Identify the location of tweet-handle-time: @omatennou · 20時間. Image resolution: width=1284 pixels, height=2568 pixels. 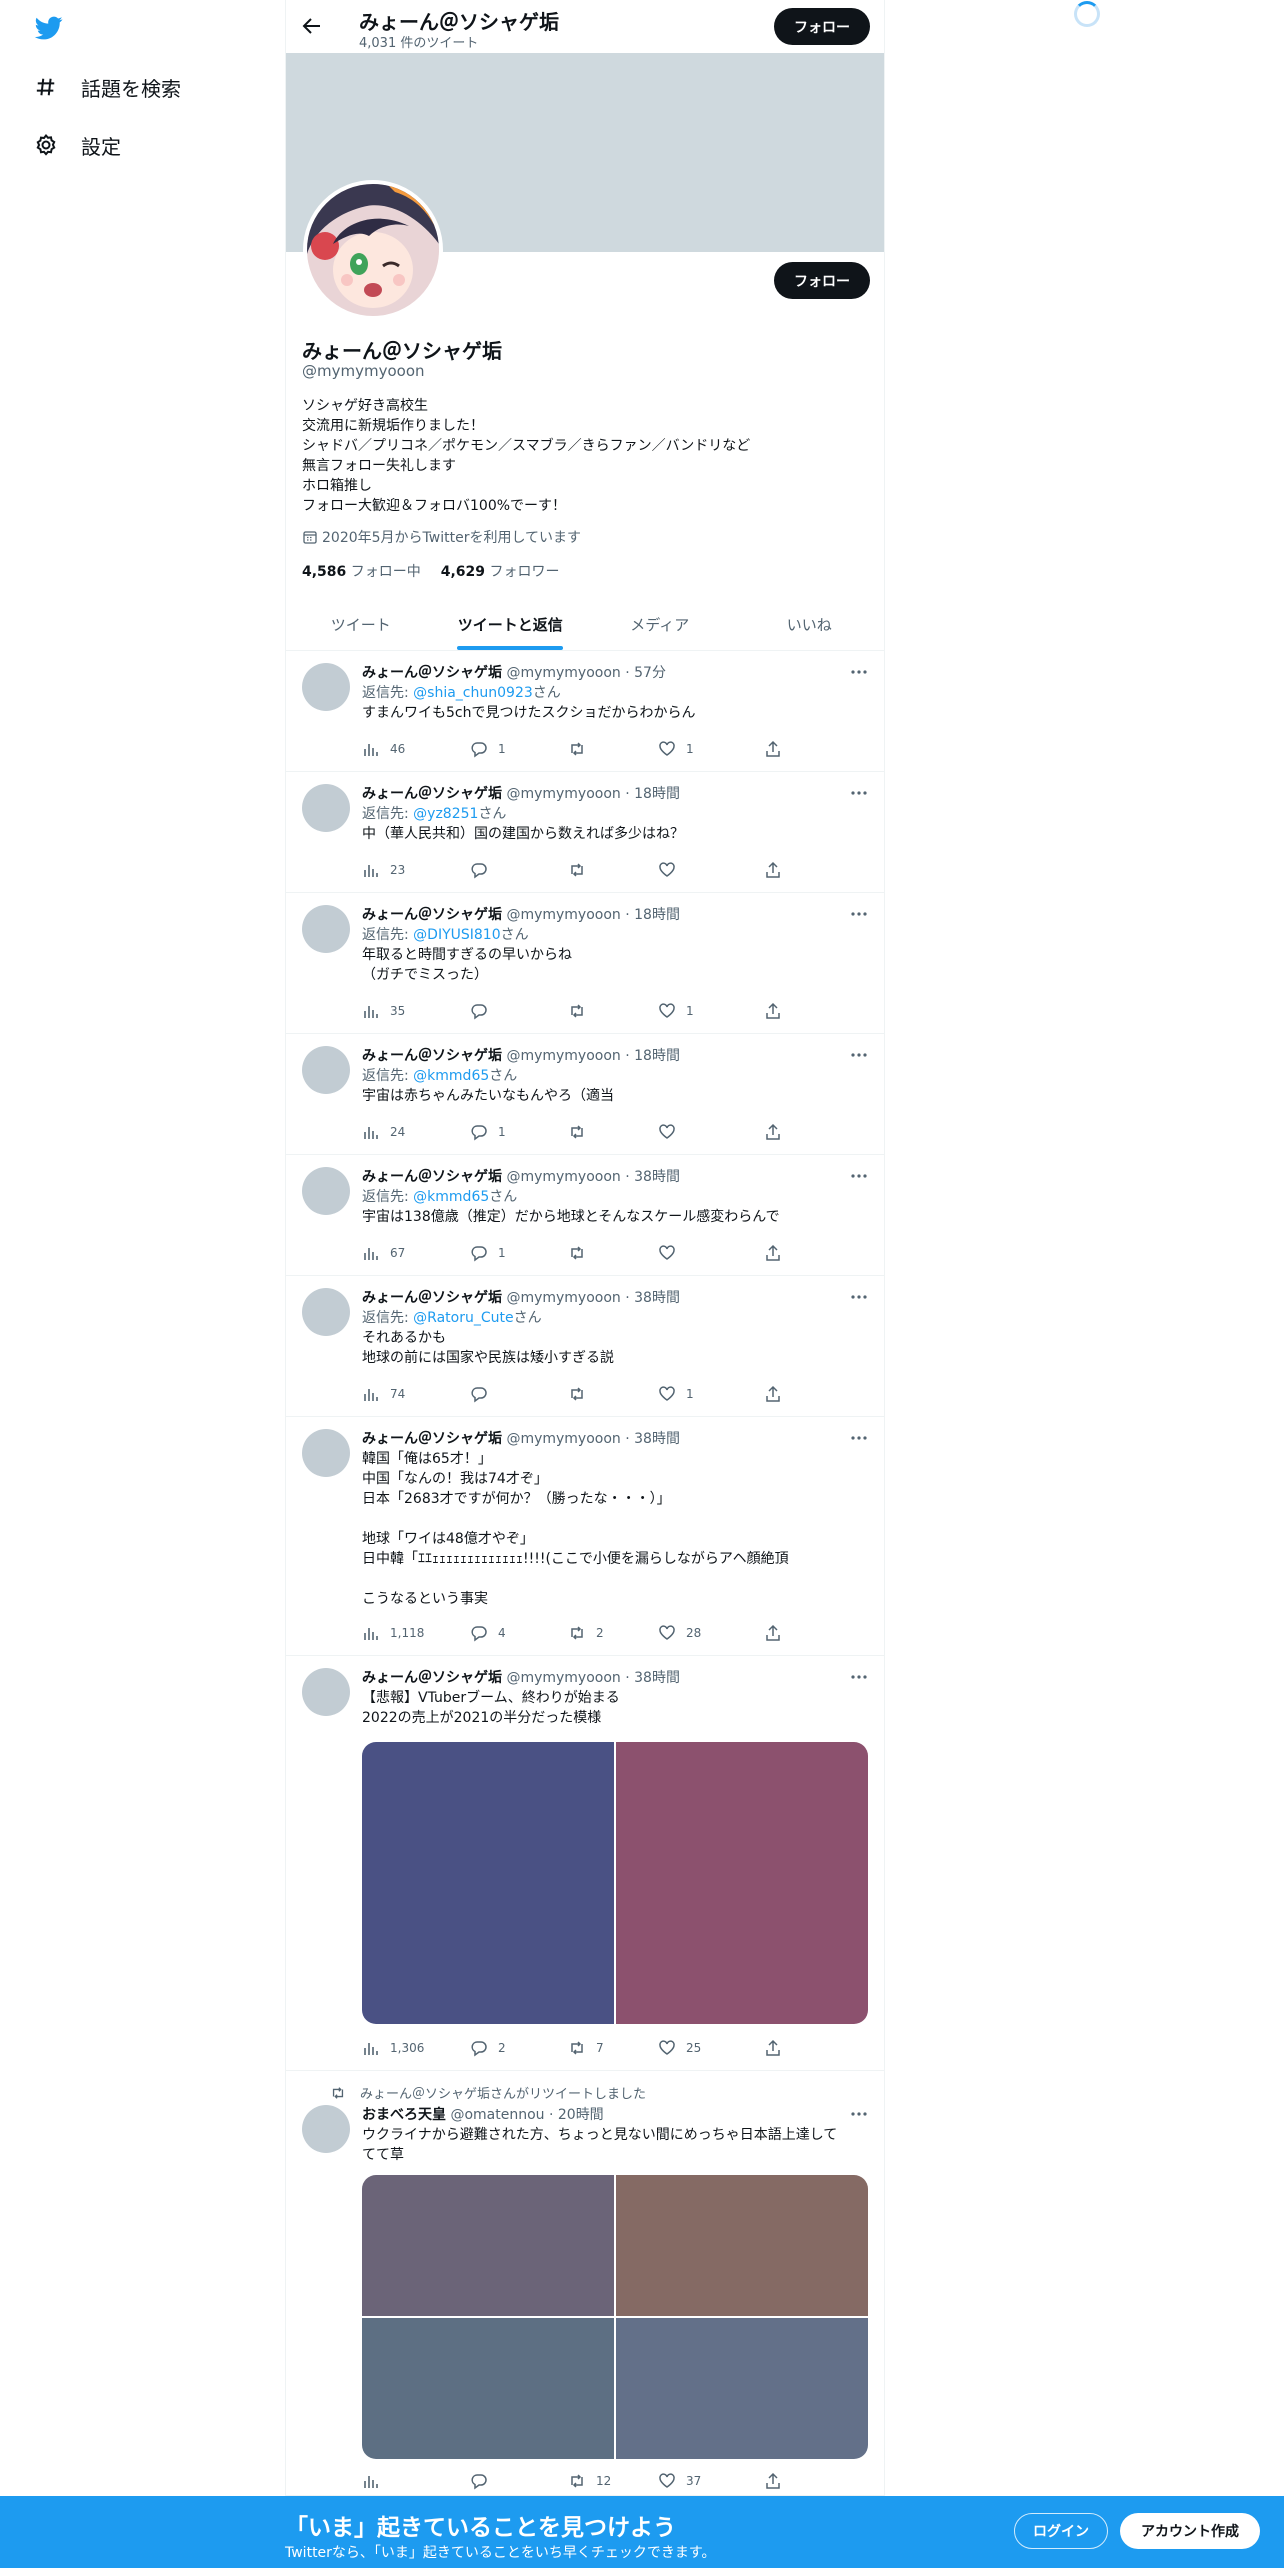
(526, 2115).